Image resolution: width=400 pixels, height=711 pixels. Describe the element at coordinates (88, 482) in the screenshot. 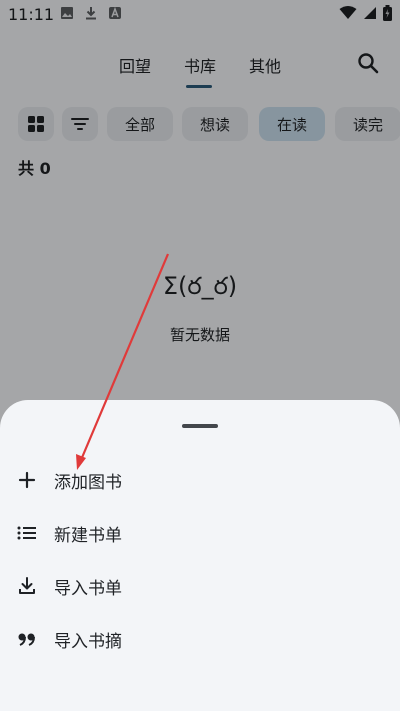

I see `sheet-item-label: 添加图书` at that location.